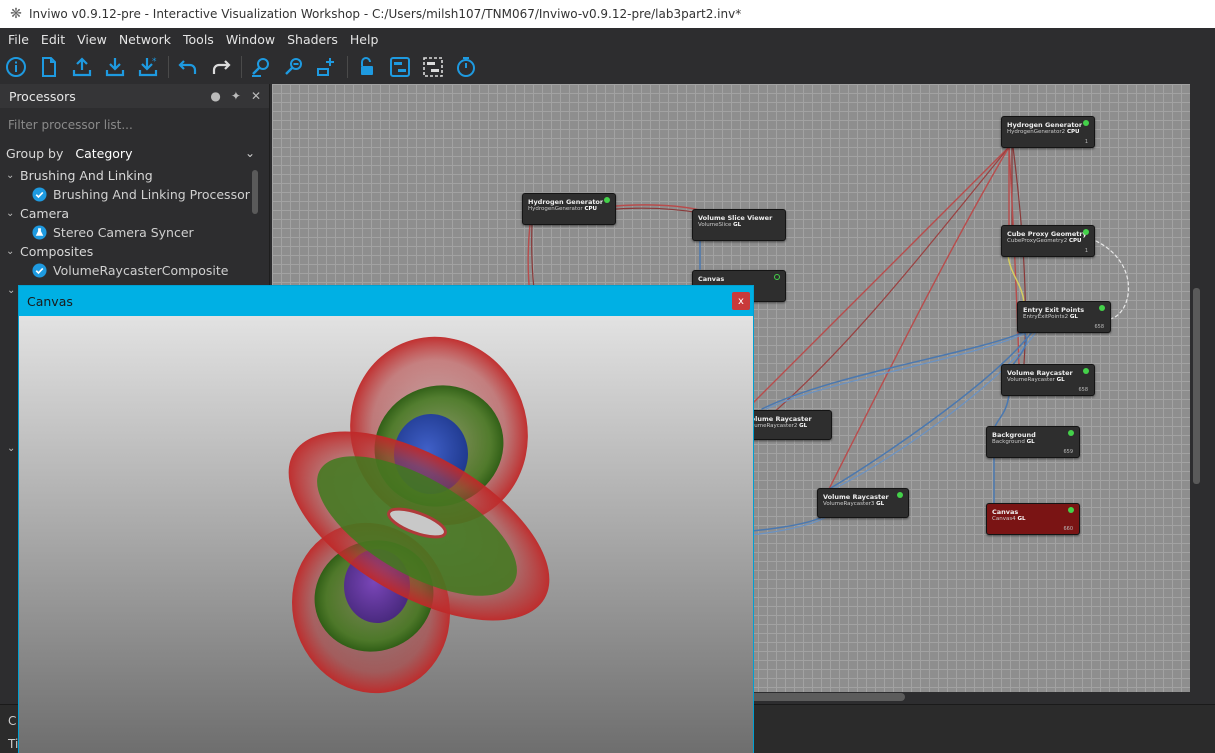  Describe the element at coordinates (741, 301) in the screenshot. I see `close-icon: x` at that location.